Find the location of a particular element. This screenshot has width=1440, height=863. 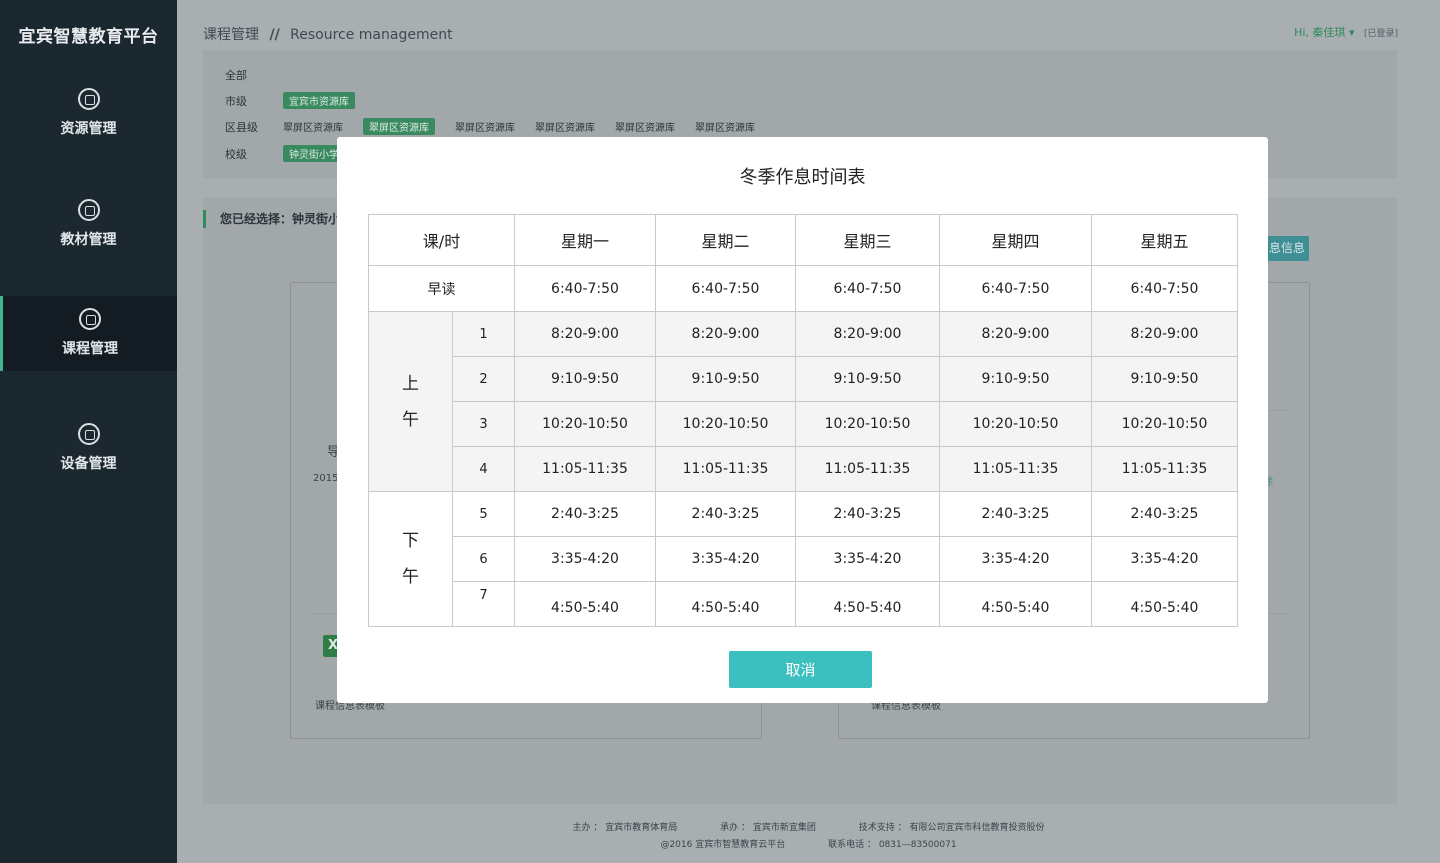

footer-line-2: @2016 宜宾市智慧教育云平台 联系电话 ： 0831—83500071 is located at coordinates (808, 843).